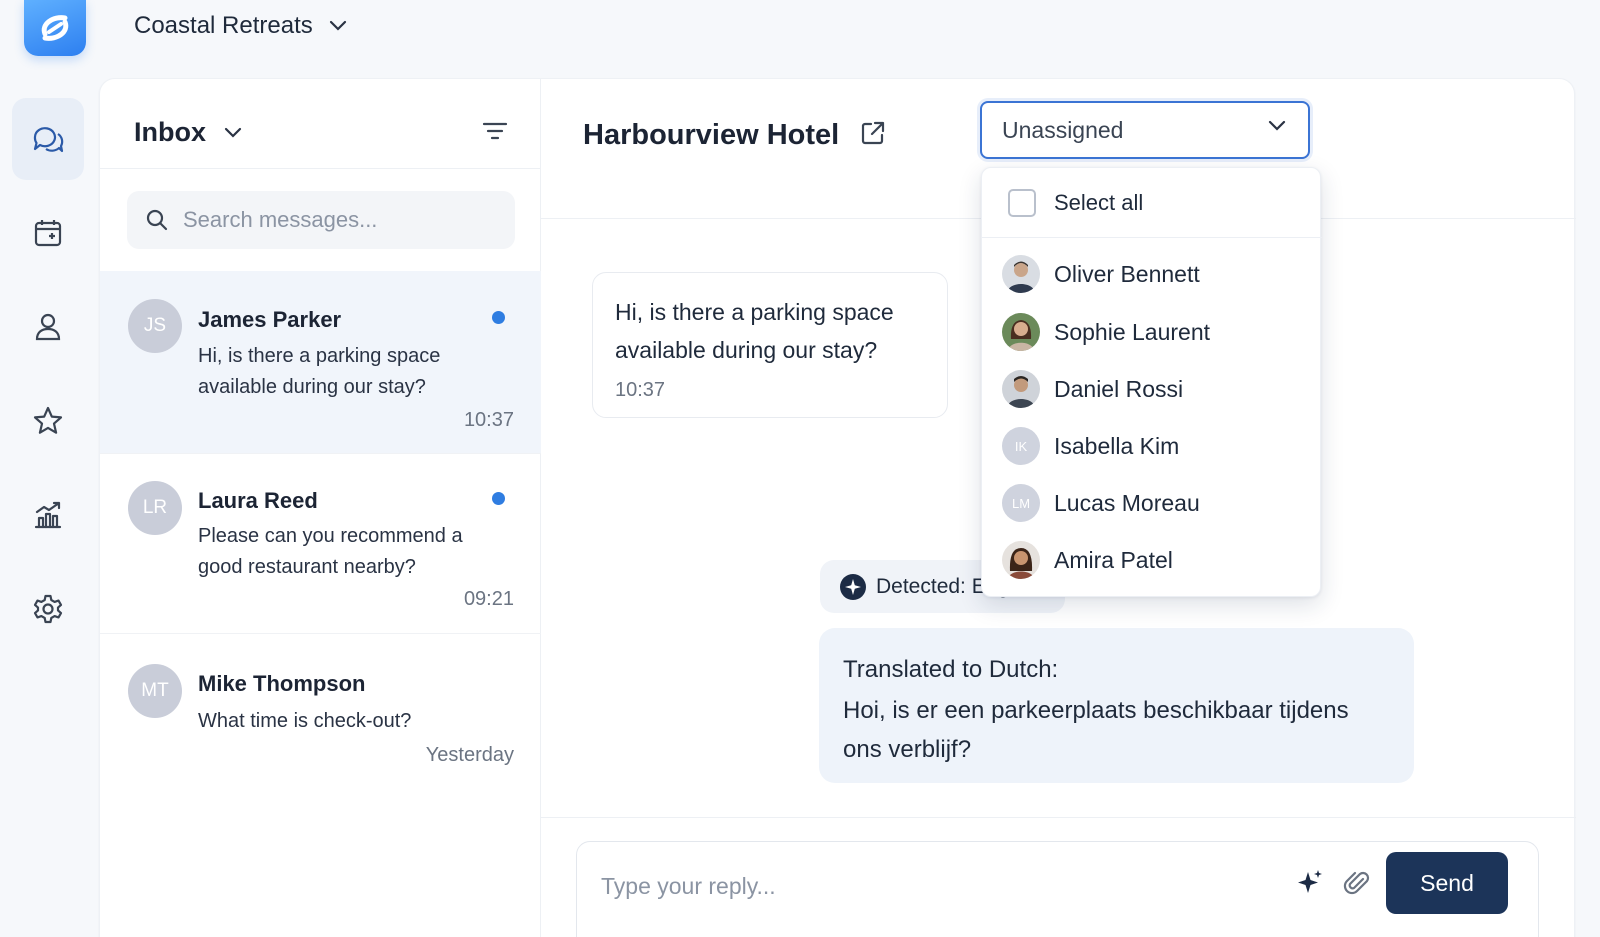 The width and height of the screenshot is (1600, 937). What do you see at coordinates (1113, 560) in the screenshot?
I see `assignee-name: Amira Patel` at bounding box center [1113, 560].